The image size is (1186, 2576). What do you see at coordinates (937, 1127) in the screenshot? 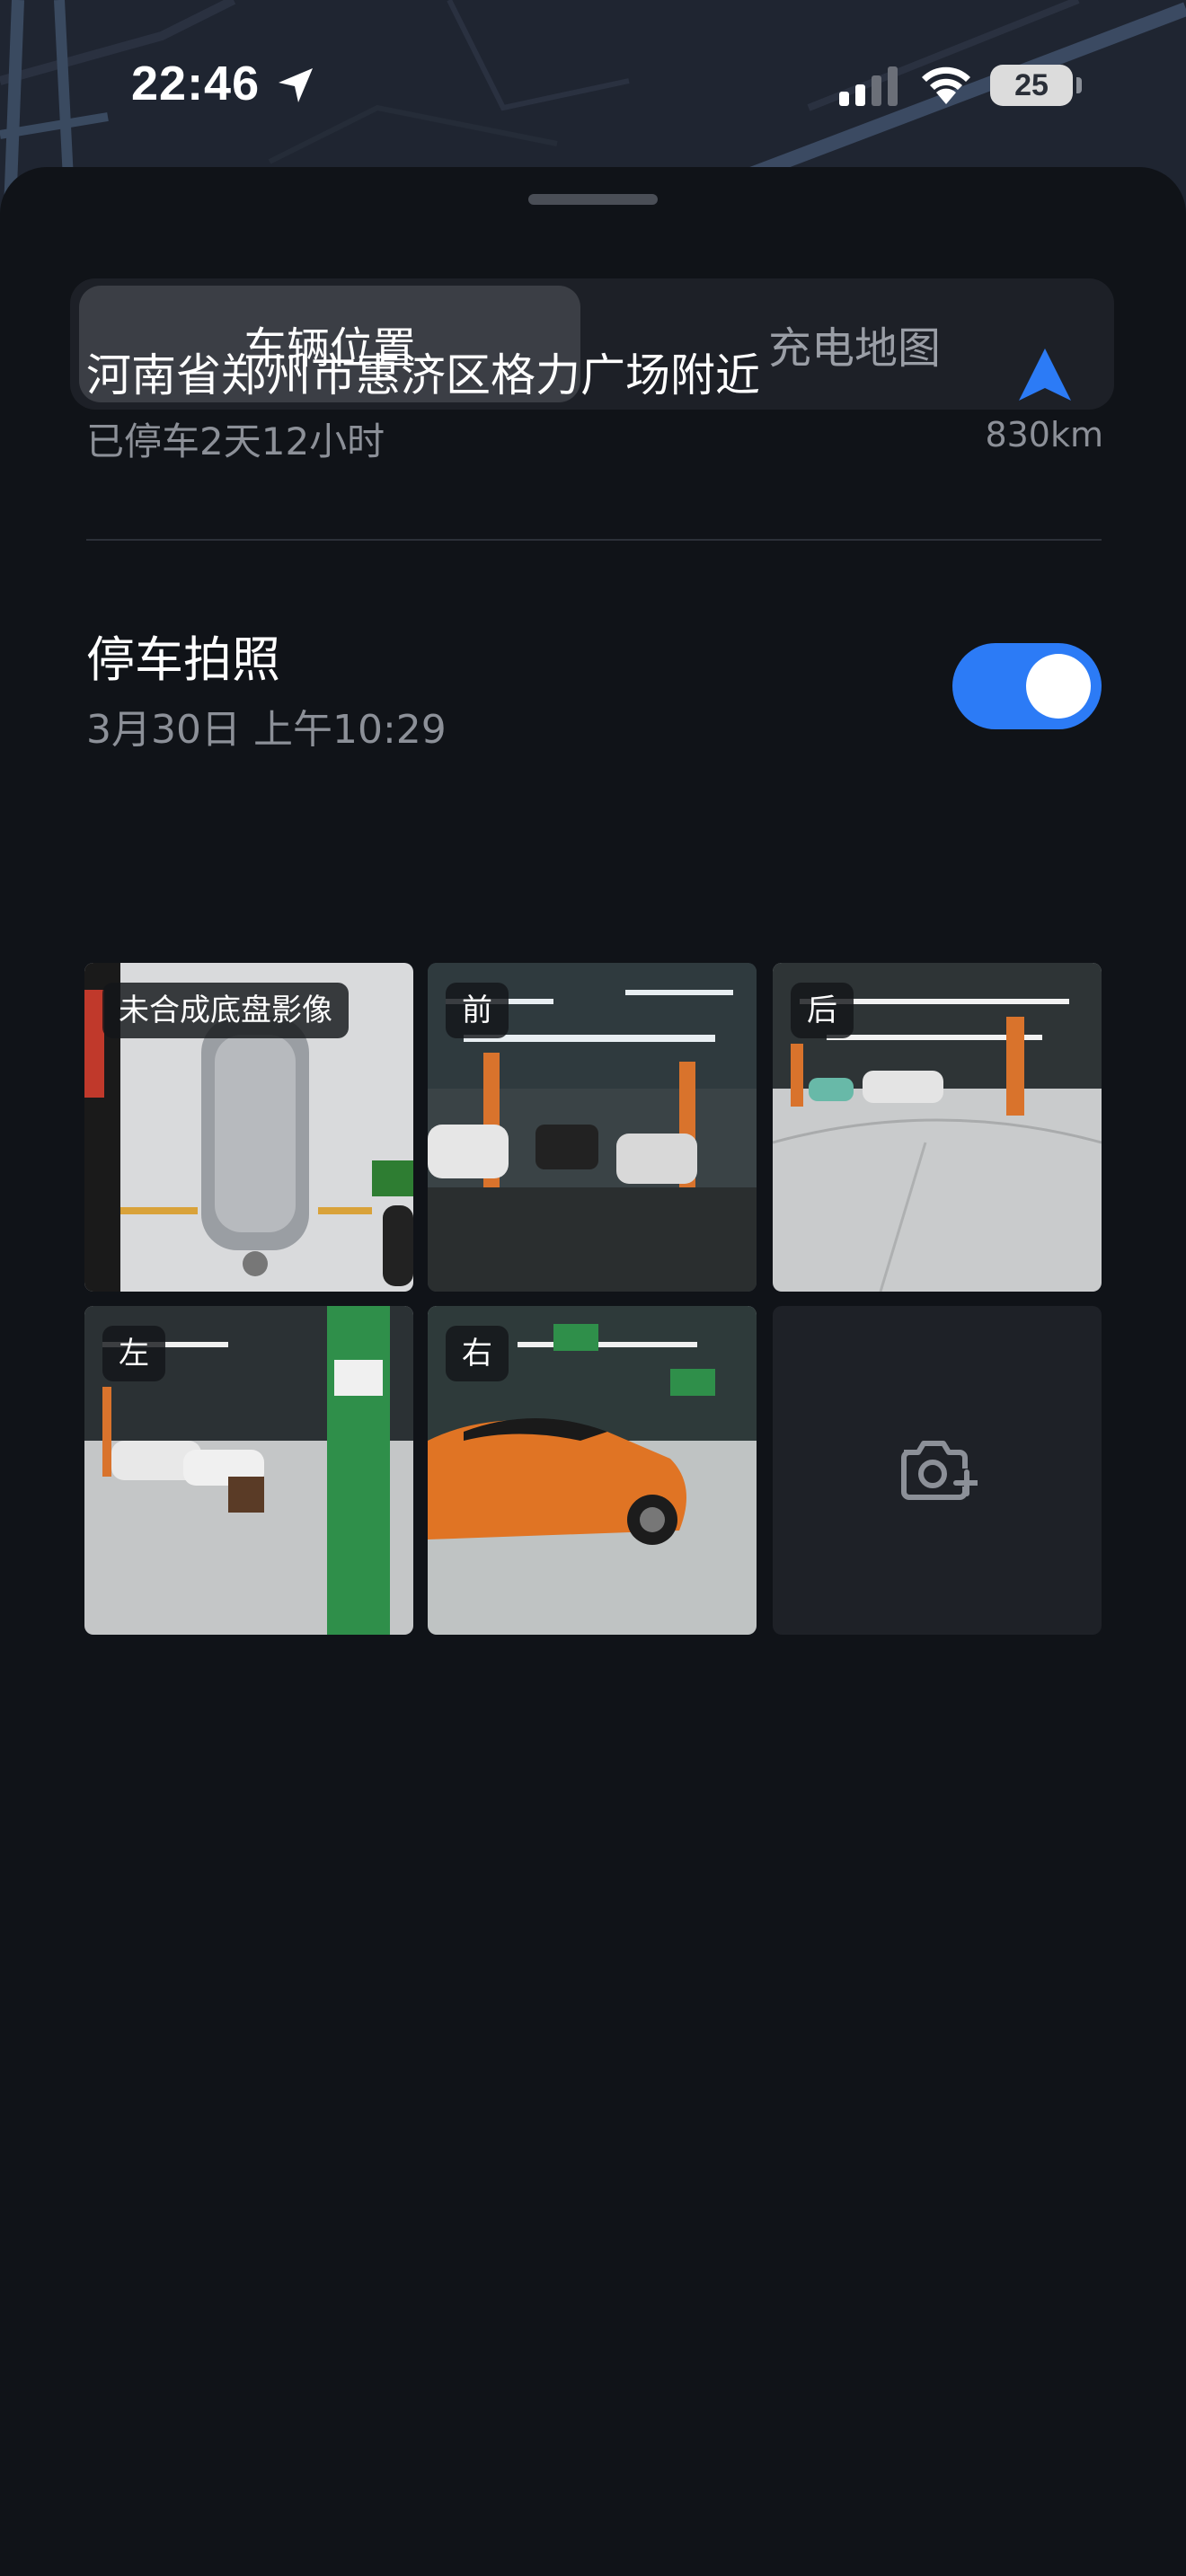
I see `photo-rear: 后` at bounding box center [937, 1127].